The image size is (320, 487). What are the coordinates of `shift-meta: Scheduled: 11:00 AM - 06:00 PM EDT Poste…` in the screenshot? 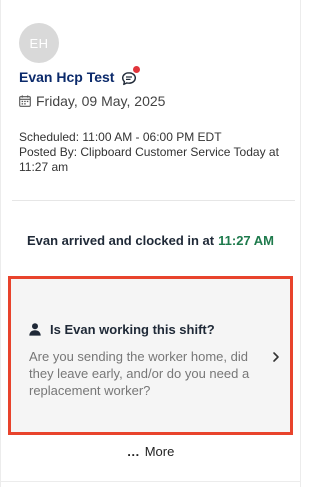 It's located at (157, 152).